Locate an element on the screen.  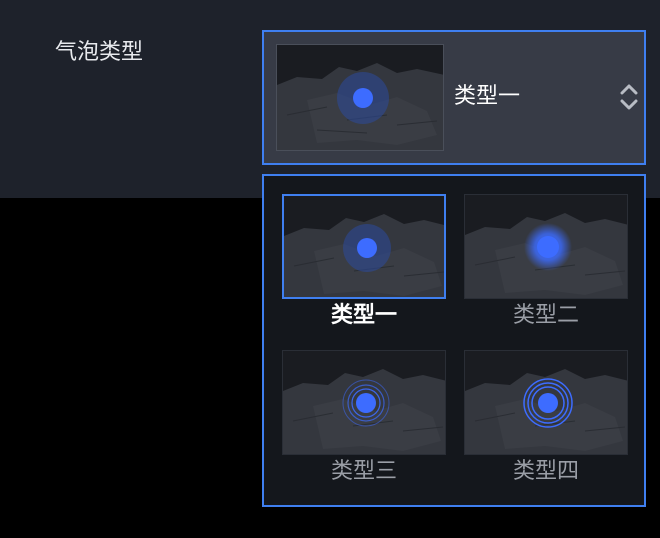
option-type-2: 类型二 is located at coordinates (546, 264).